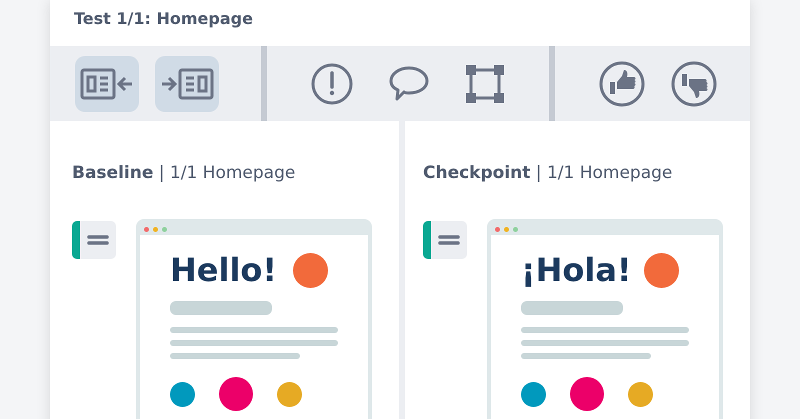 This screenshot has height=419, width=800. I want to click on thumbs-down-icon, so click(694, 83).